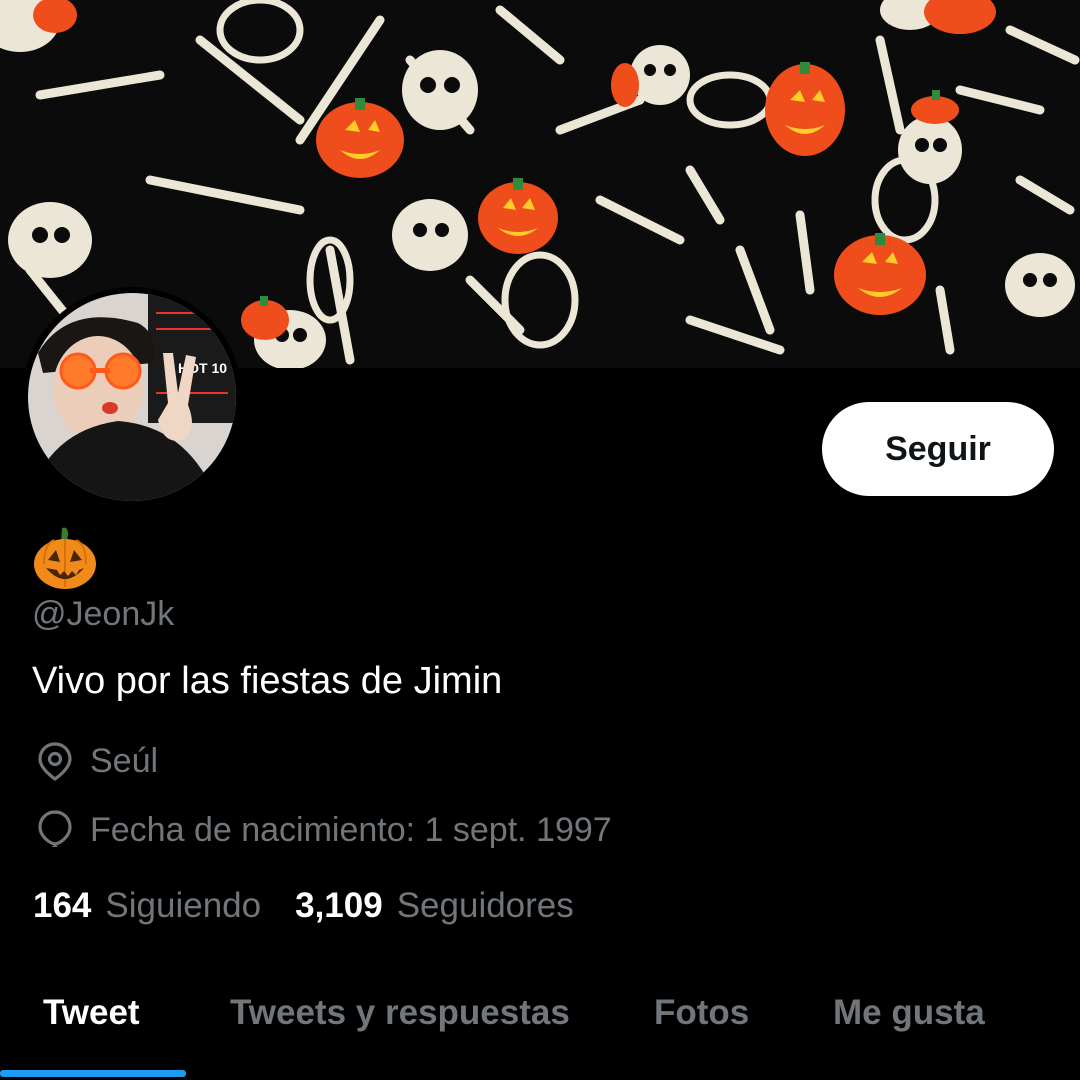 This screenshot has width=1080, height=1080. Describe the element at coordinates (103, 614) in the screenshot. I see `profile-handle: @JeonJk` at that location.